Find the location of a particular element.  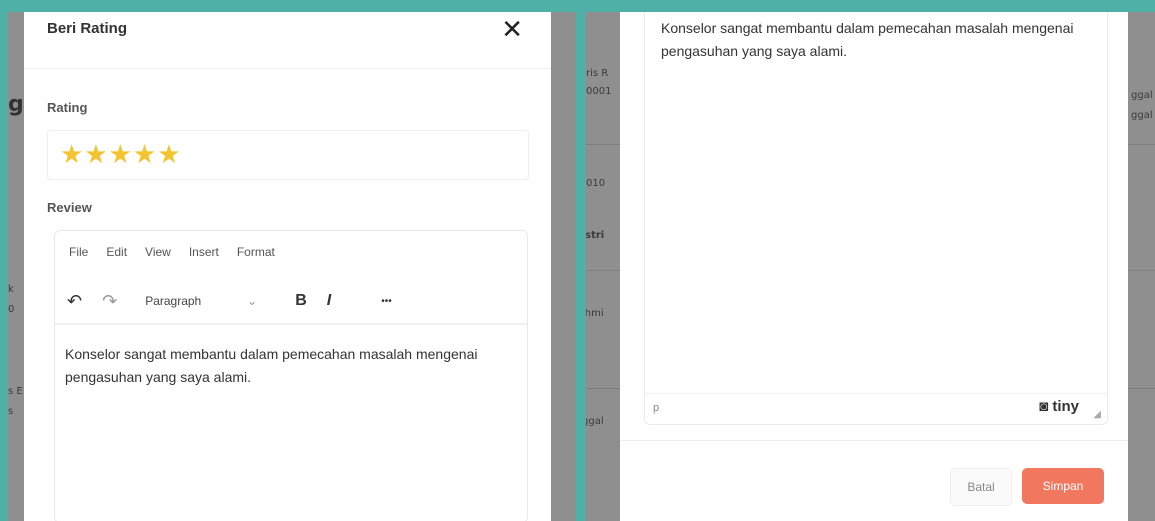

italic-button: I is located at coordinates (329, 301).